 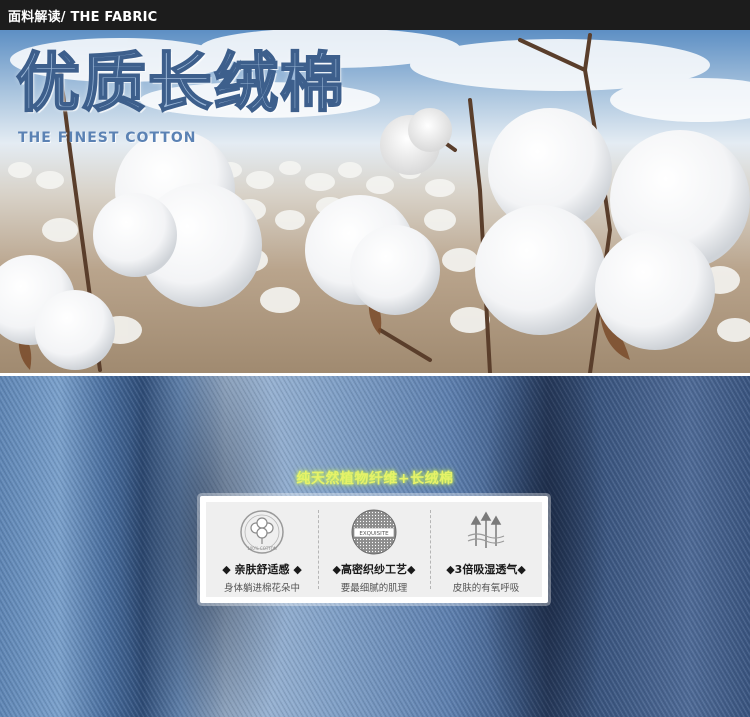 What do you see at coordinates (486, 529) in the screenshot?
I see `moisture-wicking-arrows-icon` at bounding box center [486, 529].